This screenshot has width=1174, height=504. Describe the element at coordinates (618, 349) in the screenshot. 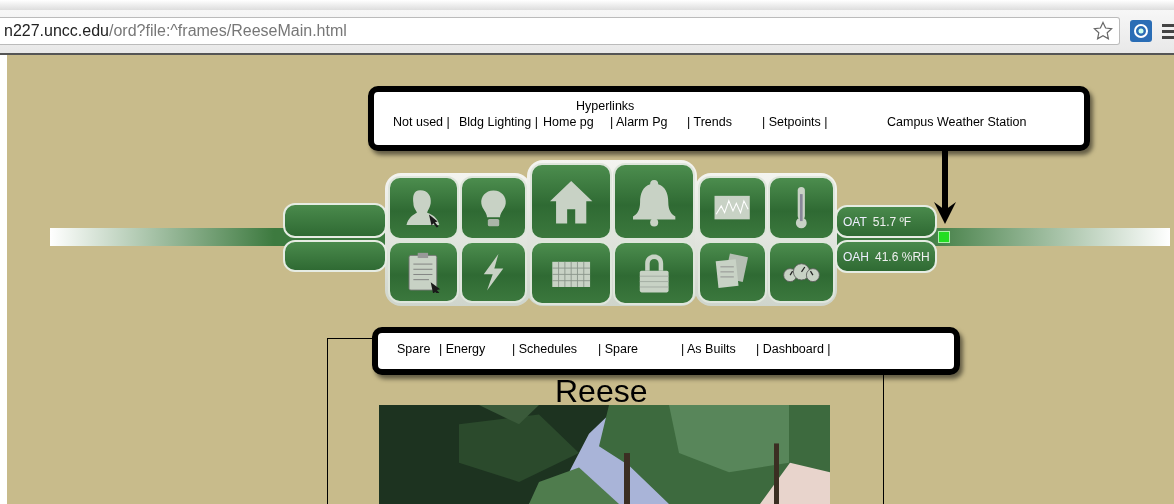

I see `hyperlink: | Spare` at that location.